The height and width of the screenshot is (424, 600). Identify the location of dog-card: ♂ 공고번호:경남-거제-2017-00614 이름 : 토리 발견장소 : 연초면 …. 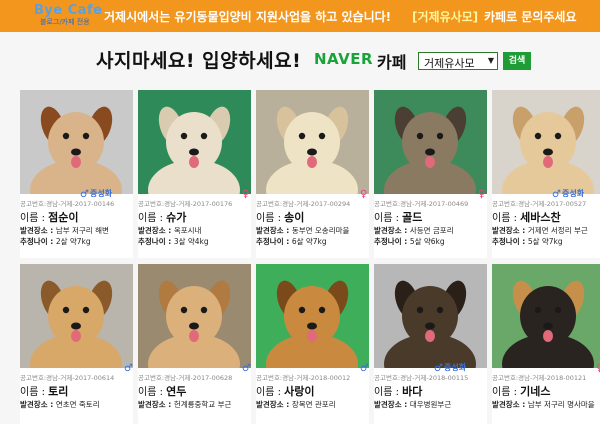
(76, 344).